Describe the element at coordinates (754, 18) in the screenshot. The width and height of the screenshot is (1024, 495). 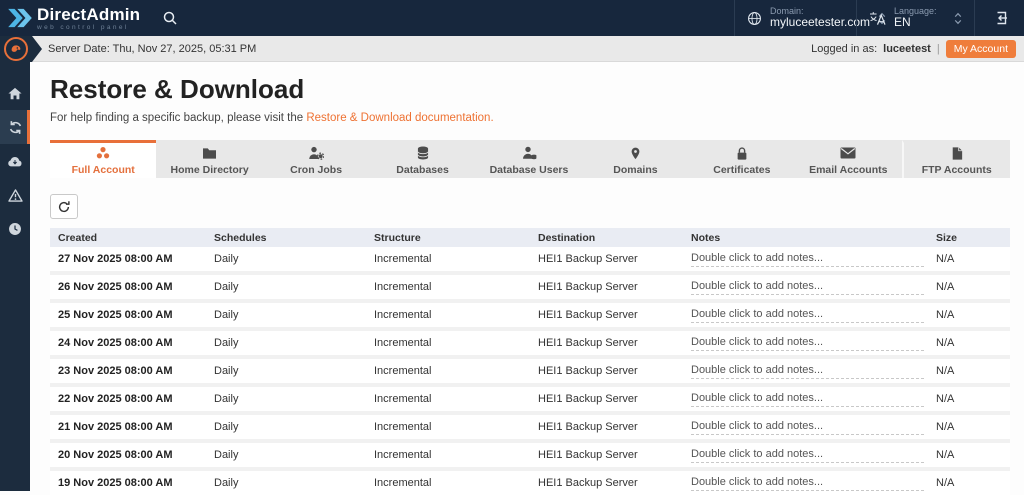
I see `globe-icon` at that location.